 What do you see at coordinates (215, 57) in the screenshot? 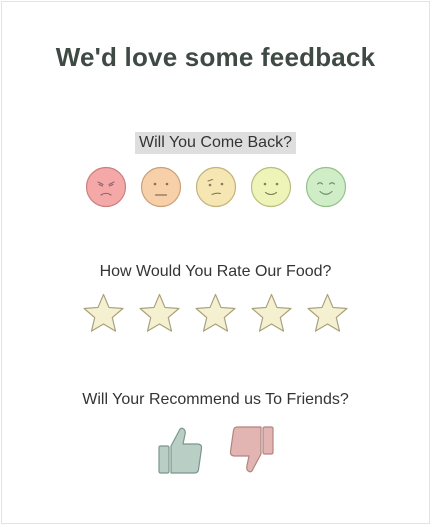
I see `page-title: We'd love some feedback` at bounding box center [215, 57].